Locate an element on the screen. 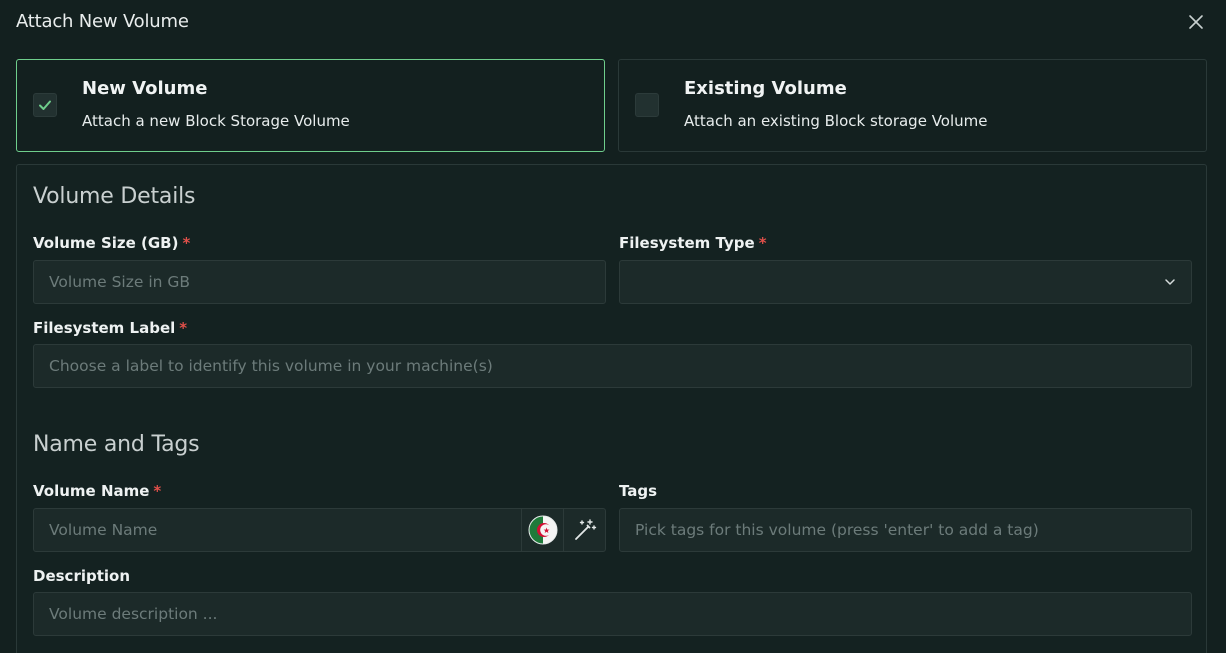 This screenshot has width=1226, height=653. dialog-title: Attach New Volume is located at coordinates (102, 21).